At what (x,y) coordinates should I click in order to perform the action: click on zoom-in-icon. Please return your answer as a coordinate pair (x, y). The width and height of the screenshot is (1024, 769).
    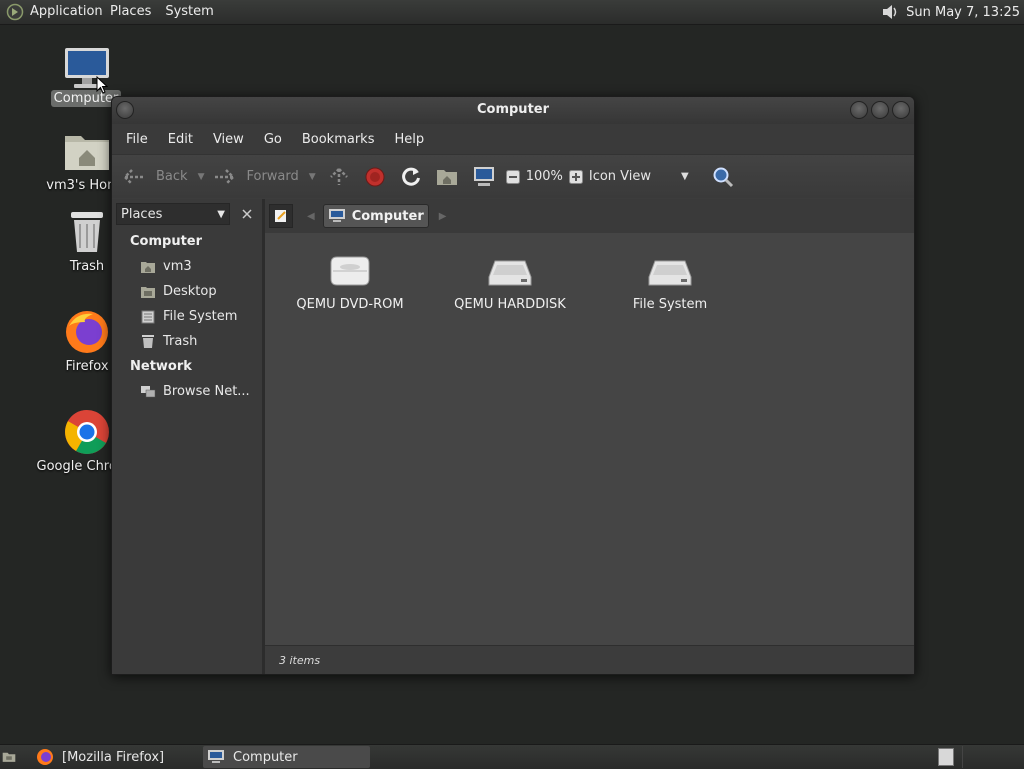
    Looking at the image, I should click on (575, 176).